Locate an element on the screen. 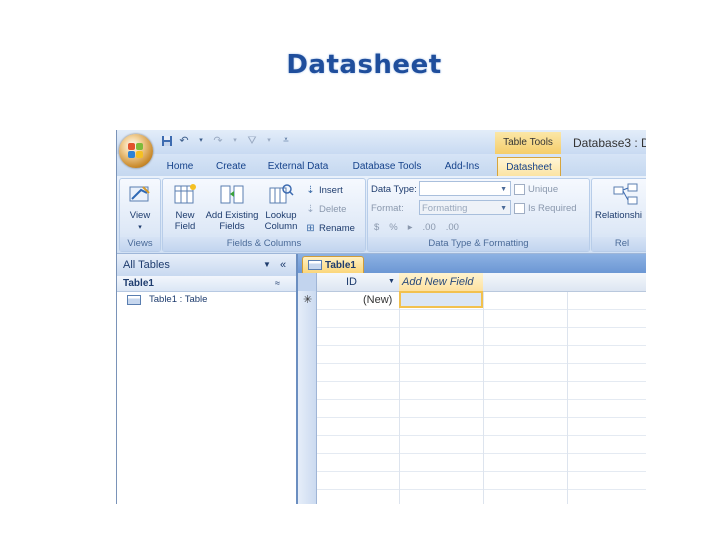 The image size is (728, 546). data-type-label: Data Type: is located at coordinates (394, 189).